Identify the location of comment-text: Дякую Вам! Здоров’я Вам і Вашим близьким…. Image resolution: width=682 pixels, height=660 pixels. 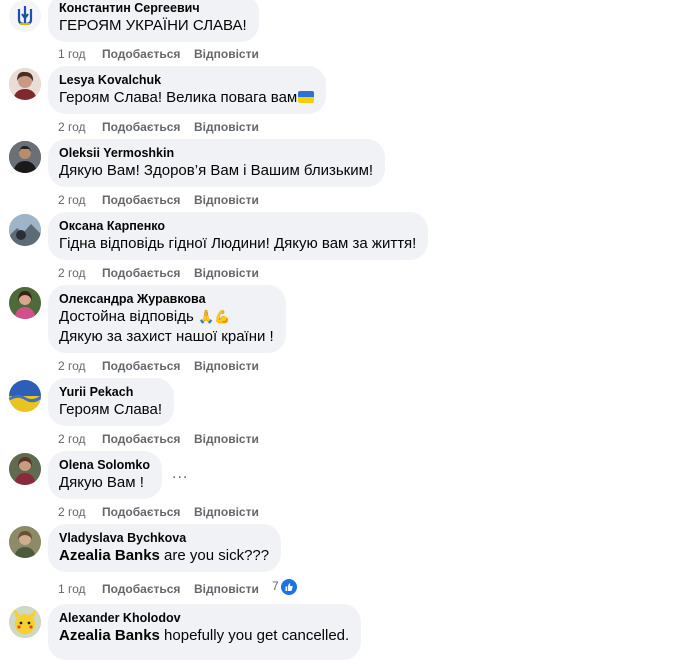
(216, 170).